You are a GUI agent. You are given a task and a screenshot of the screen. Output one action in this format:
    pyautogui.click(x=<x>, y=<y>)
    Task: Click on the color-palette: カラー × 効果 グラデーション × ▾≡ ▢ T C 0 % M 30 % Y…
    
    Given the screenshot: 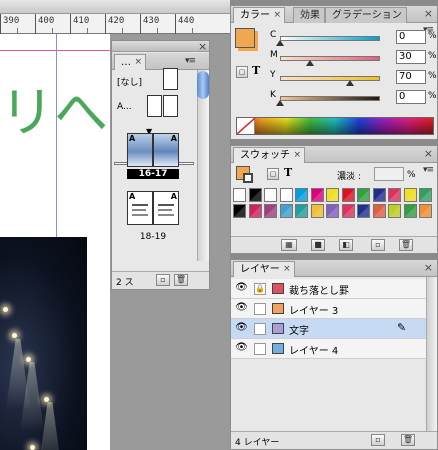 What is the action you would take?
    pyautogui.click(x=334, y=72)
    